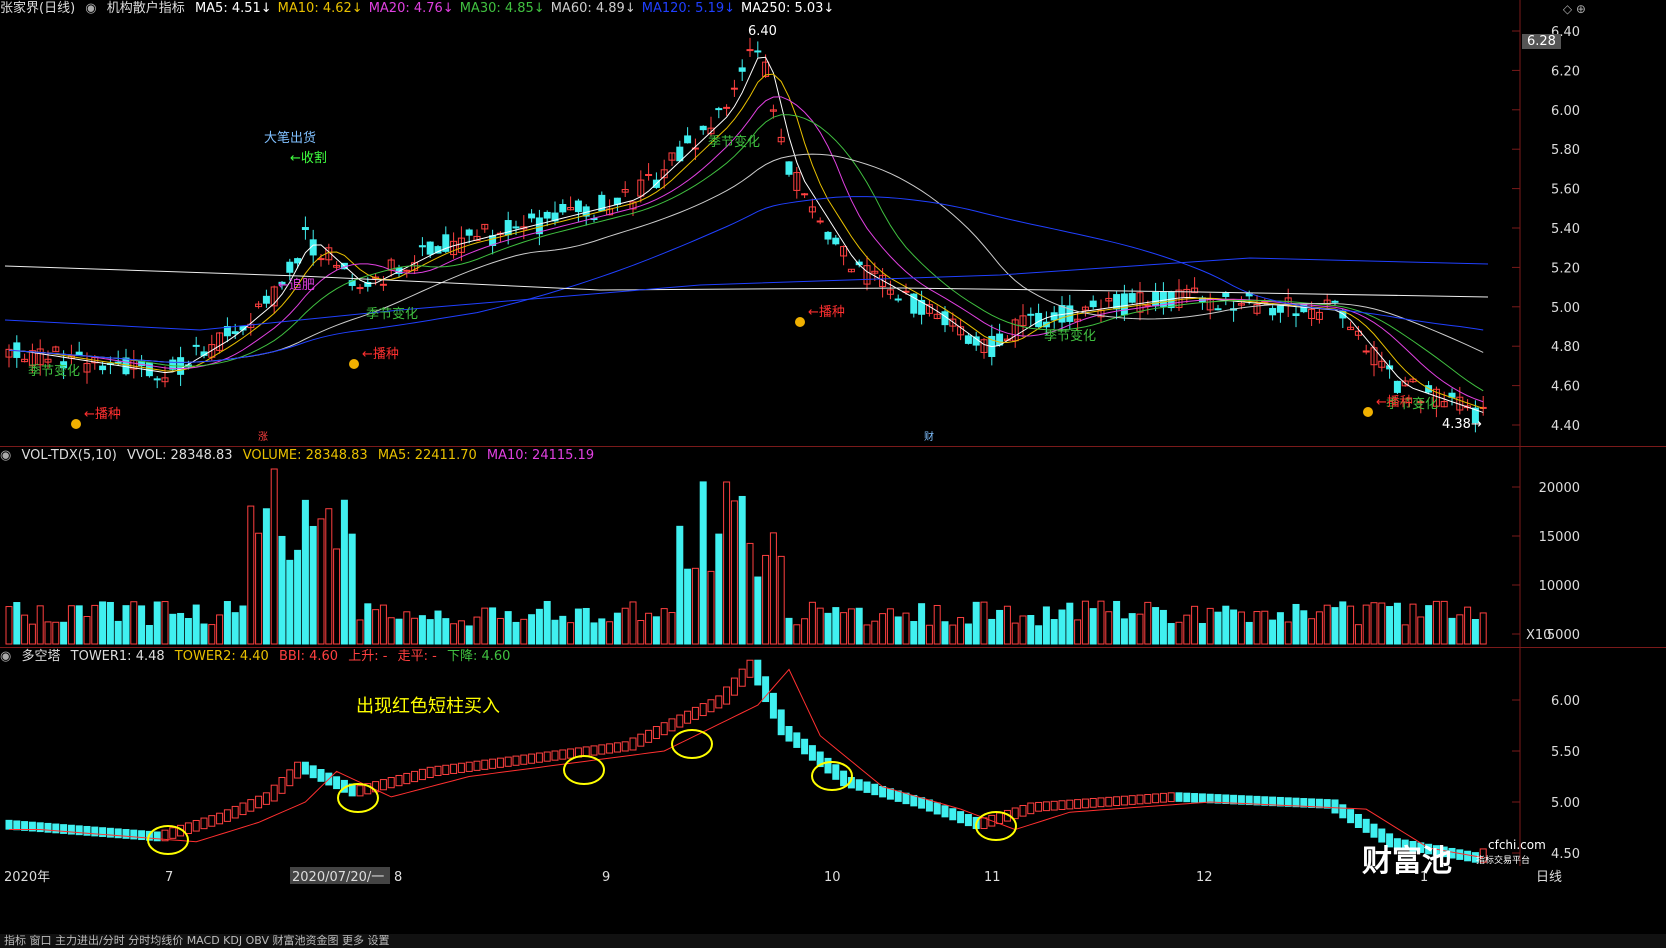 The height and width of the screenshot is (948, 1666). What do you see at coordinates (1394, 402) in the screenshot?
I see `annotation-sow: ←播种` at bounding box center [1394, 402].